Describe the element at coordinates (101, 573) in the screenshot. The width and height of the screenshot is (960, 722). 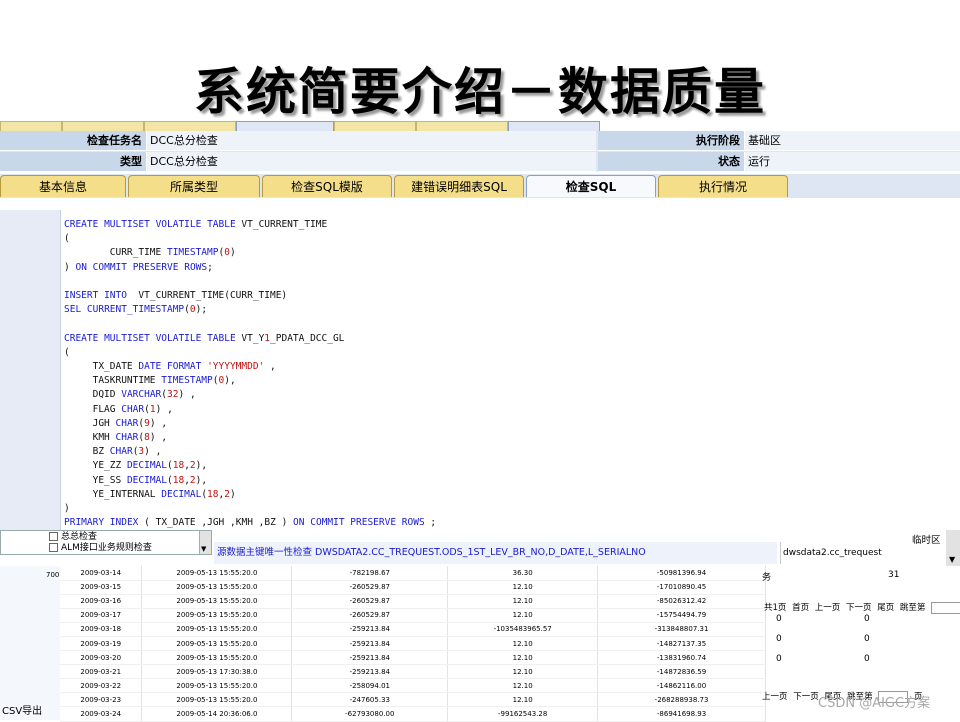
I see `table-cell: 2009-03-14` at that location.